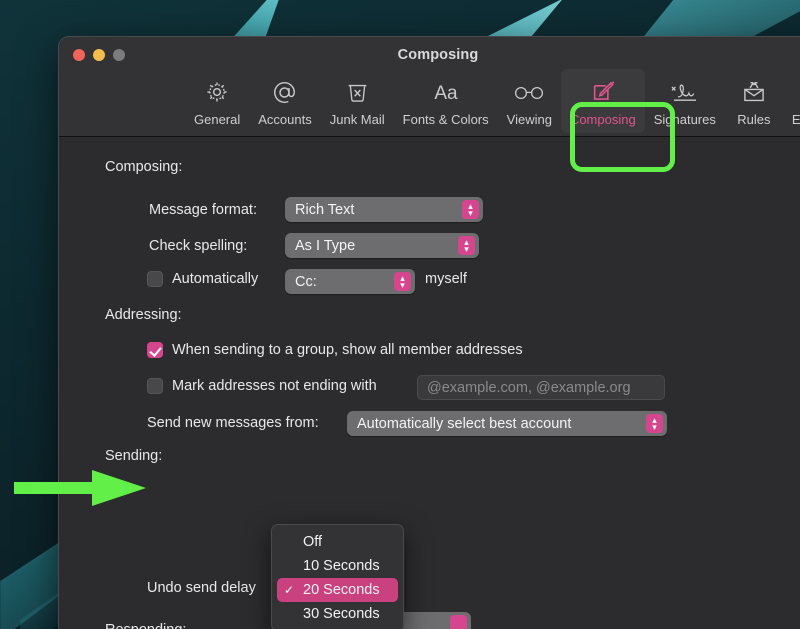 The image size is (800, 629). Describe the element at coordinates (325, 245) in the screenshot. I see `check-spelling-value: As I Type` at that location.